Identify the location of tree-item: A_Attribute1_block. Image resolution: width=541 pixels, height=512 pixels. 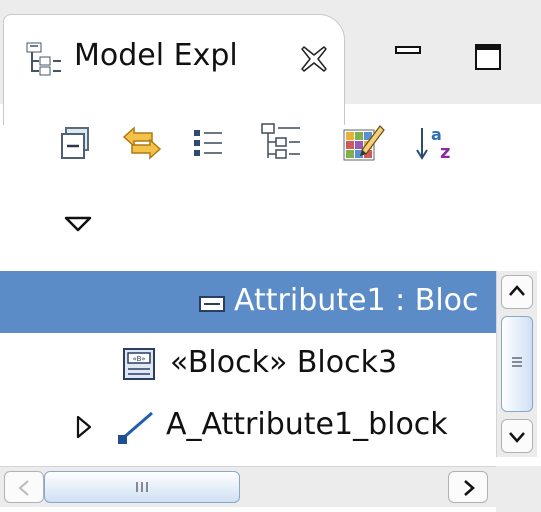
(248, 426).